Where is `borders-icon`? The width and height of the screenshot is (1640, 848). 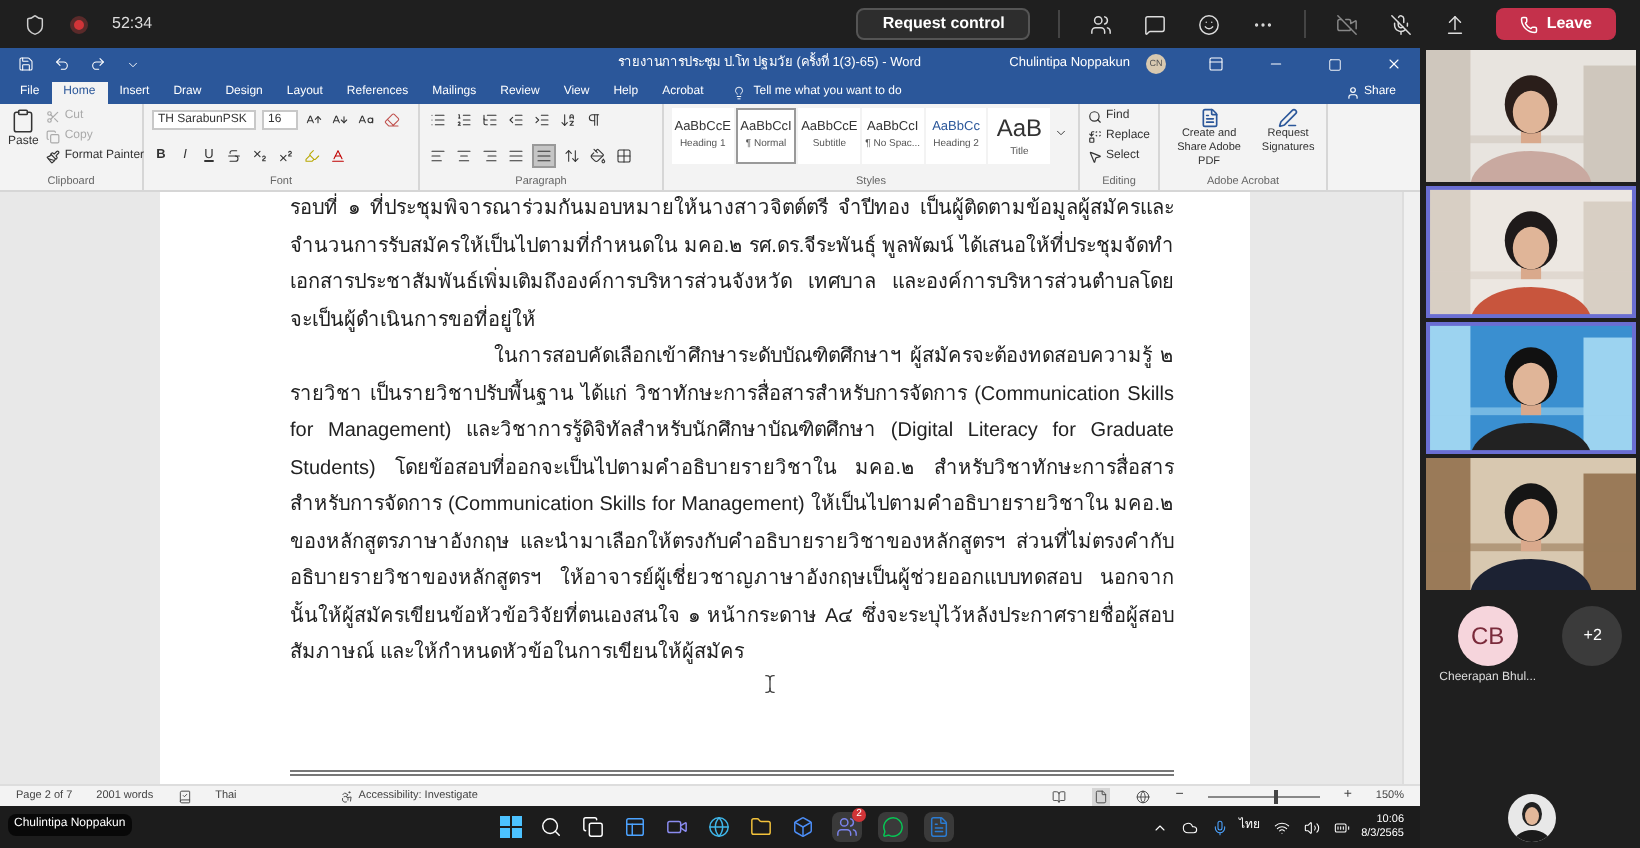 borders-icon is located at coordinates (624, 155).